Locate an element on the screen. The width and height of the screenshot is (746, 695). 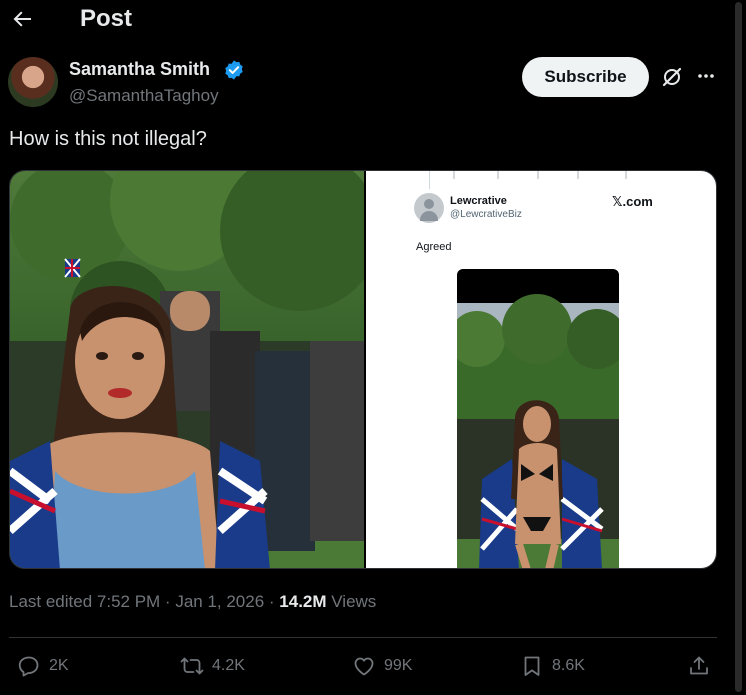
more-options-icon is located at coordinates (706, 76).